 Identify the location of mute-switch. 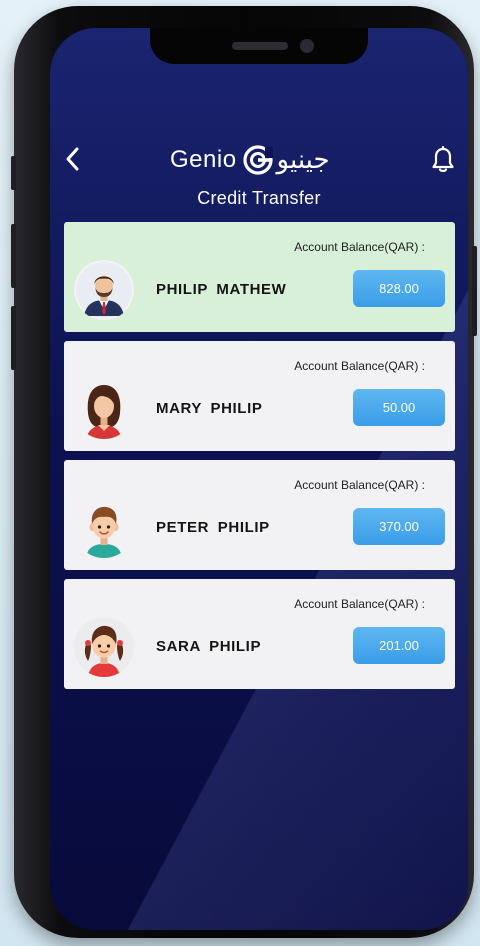
(13, 173).